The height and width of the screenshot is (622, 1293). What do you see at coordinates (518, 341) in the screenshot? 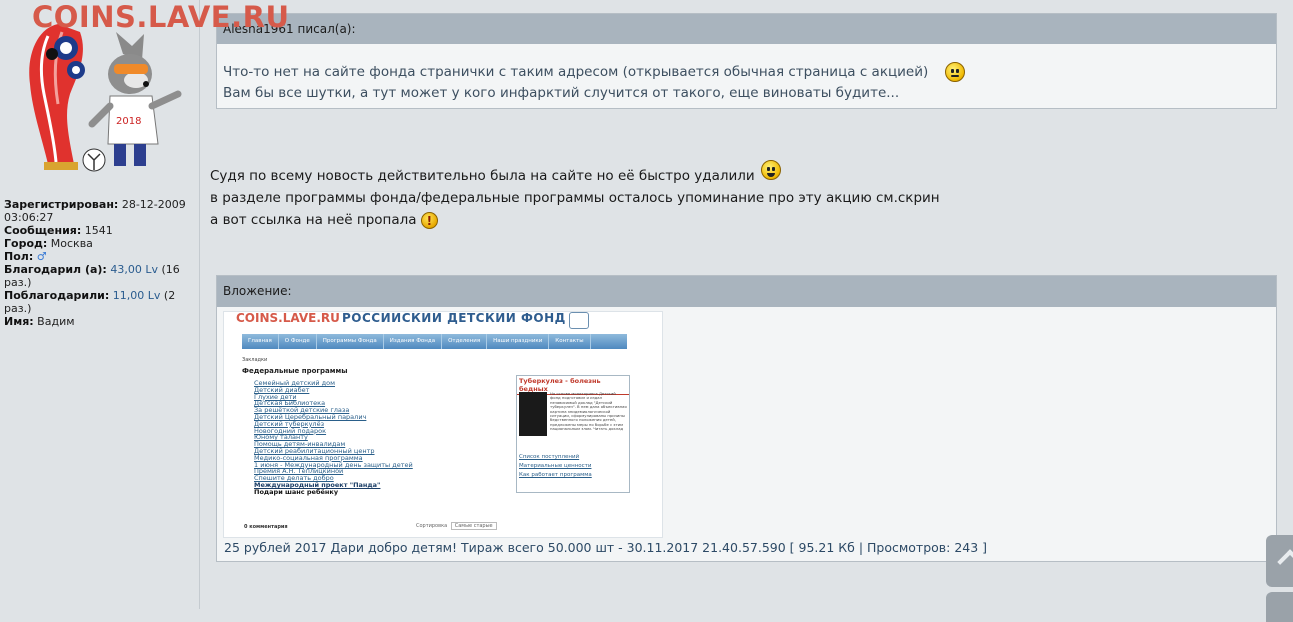
I see `thumb-nav-item: Наши праздники` at bounding box center [518, 341].